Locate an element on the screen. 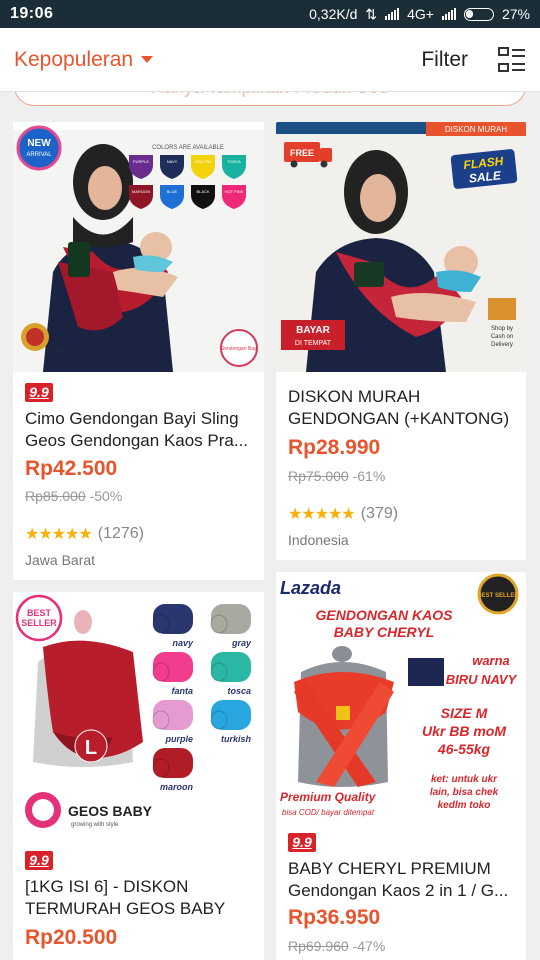 This screenshot has height=960, width=540. size-line-3: 46-55kg is located at coordinates (464, 749).